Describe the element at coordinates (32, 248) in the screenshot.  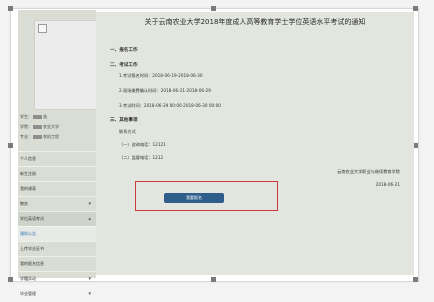
I see `nav-label: 上传毕业证书` at that location.